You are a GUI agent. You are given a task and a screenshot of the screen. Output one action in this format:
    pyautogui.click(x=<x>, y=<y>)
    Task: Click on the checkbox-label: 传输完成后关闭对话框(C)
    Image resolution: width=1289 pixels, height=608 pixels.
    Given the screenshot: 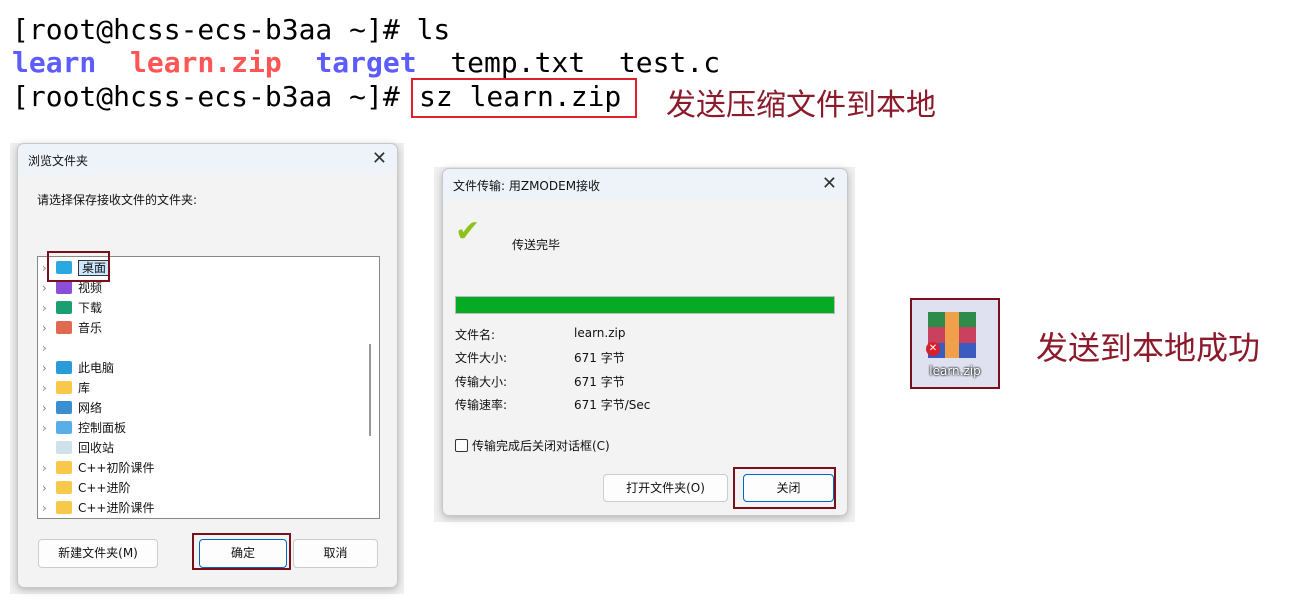 What is the action you would take?
    pyautogui.click(x=541, y=446)
    